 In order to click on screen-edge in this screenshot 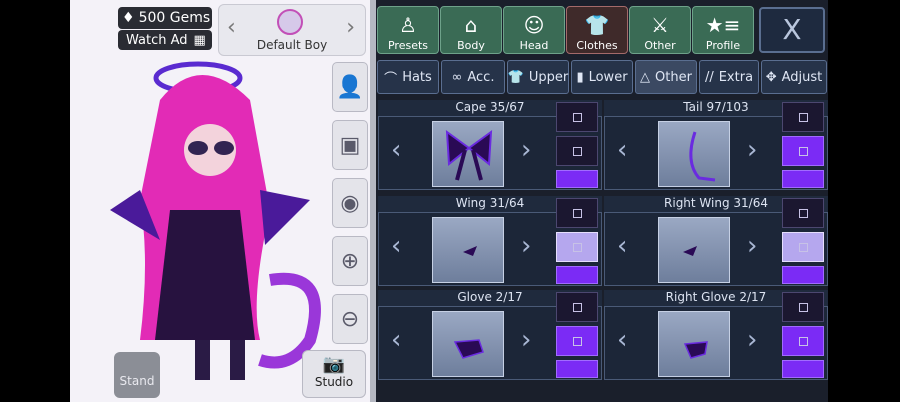, I will do `click(864, 201)`.